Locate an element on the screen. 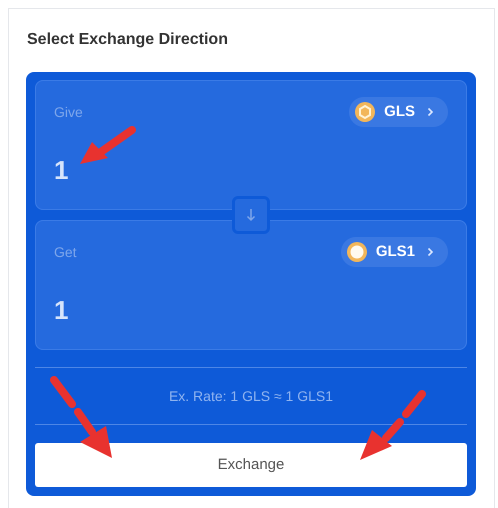 This screenshot has width=498, height=508. exchange-rate: Ex. Rate: 1 GLS ≈ 1 GLS1 is located at coordinates (251, 396).